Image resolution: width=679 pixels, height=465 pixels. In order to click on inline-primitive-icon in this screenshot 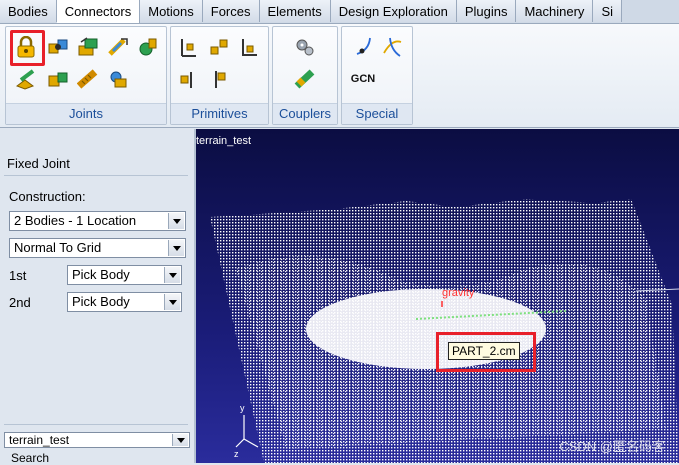, I will do `click(189, 47)`.